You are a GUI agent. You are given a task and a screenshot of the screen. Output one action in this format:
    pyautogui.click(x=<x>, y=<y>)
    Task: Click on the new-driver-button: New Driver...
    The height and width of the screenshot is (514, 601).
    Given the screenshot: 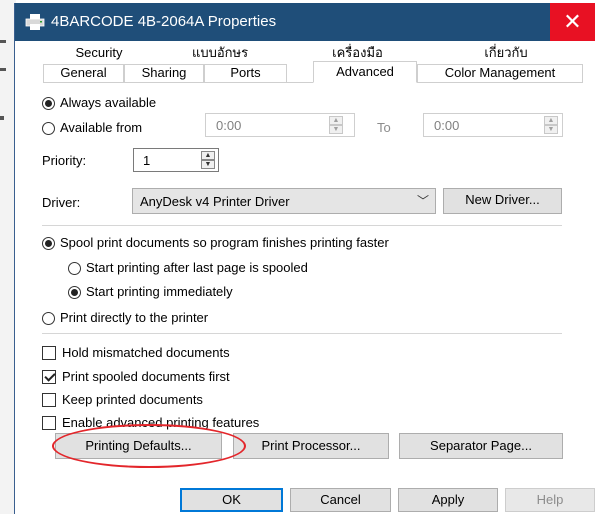 What is the action you would take?
    pyautogui.click(x=502, y=201)
    